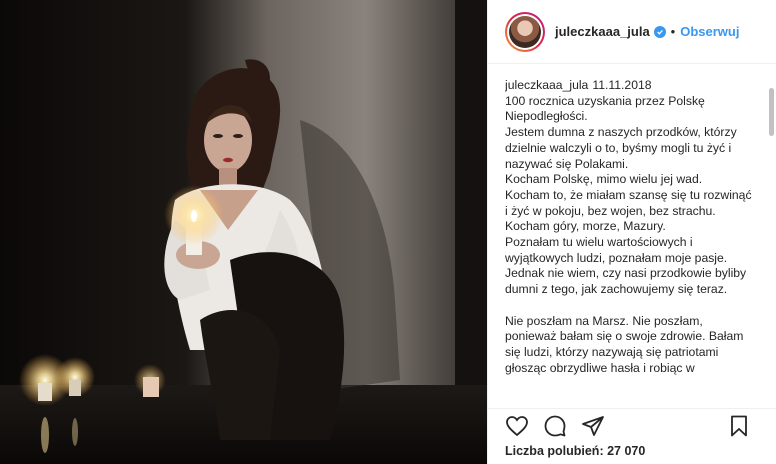 This screenshot has height=464, width=776. What do you see at coordinates (739, 426) in the screenshot?
I see `bookmark-icon` at bounding box center [739, 426].